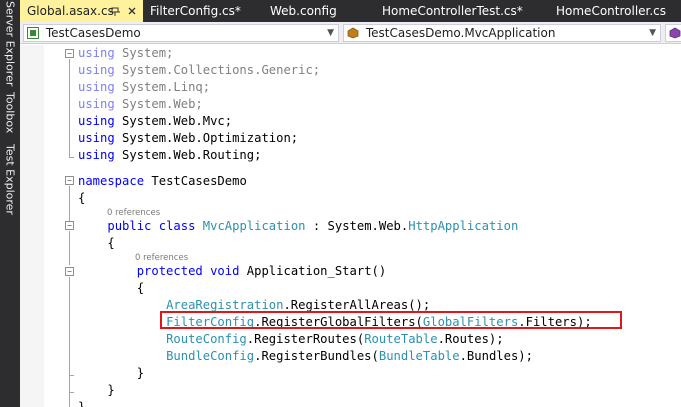  Describe the element at coordinates (170, 155) in the screenshot. I see `code-line-using: using System.Web.Routing;` at that location.